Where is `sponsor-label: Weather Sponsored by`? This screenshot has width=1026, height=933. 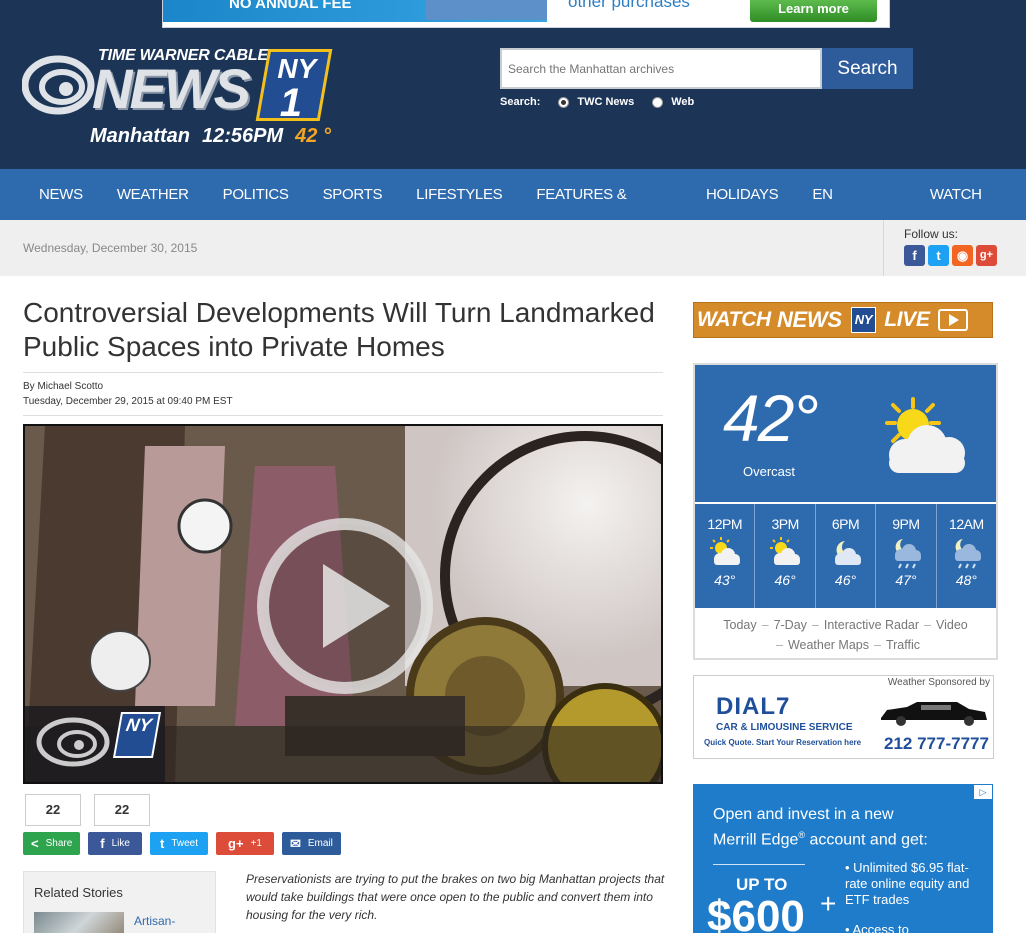
sponsor-label: Weather Sponsored by is located at coordinates (938, 682).